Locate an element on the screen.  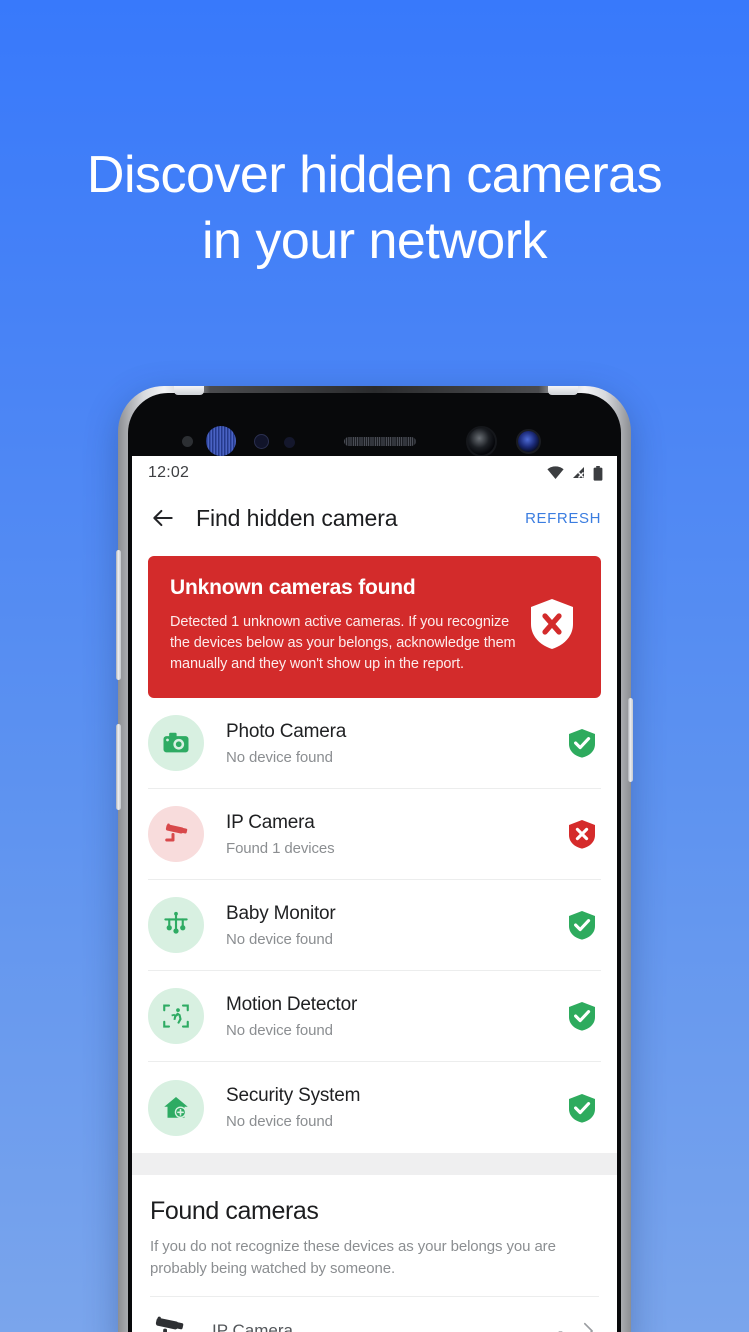
app-bar: Find hidden camera REFRESH is located at coordinates (374, 518).